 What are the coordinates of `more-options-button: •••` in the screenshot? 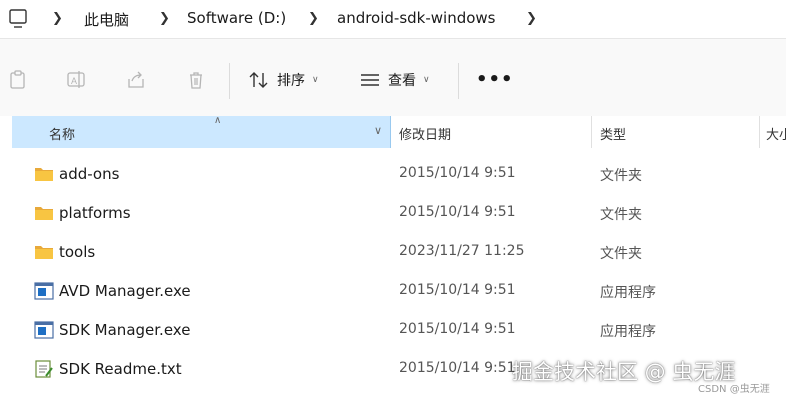 It's located at (495, 80).